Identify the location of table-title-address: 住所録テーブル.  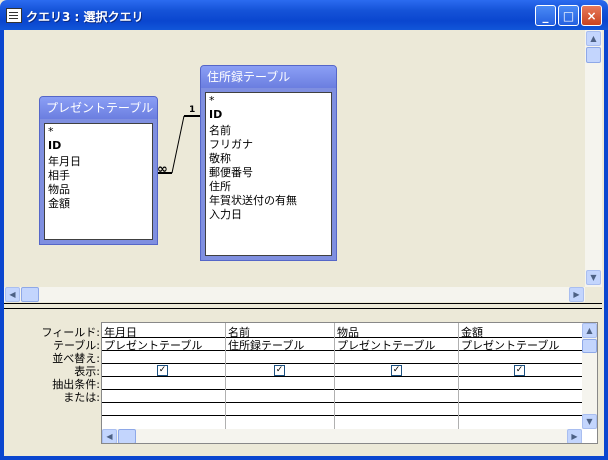
(268, 77).